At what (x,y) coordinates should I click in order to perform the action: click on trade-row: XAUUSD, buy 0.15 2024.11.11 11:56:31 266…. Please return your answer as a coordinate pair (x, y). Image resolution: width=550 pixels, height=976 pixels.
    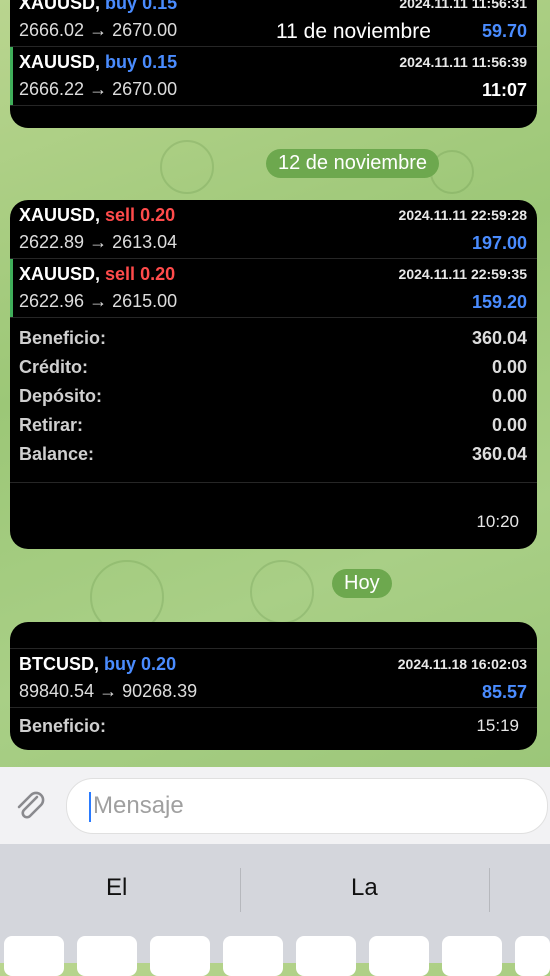
    Looking at the image, I should click on (273, 23).